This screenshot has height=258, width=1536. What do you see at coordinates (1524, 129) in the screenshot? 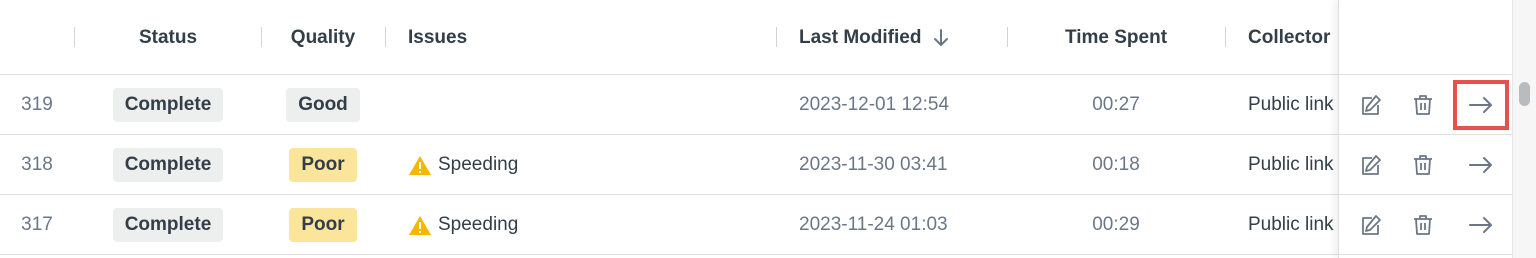
I see `vertical-scrollbar` at bounding box center [1524, 129].